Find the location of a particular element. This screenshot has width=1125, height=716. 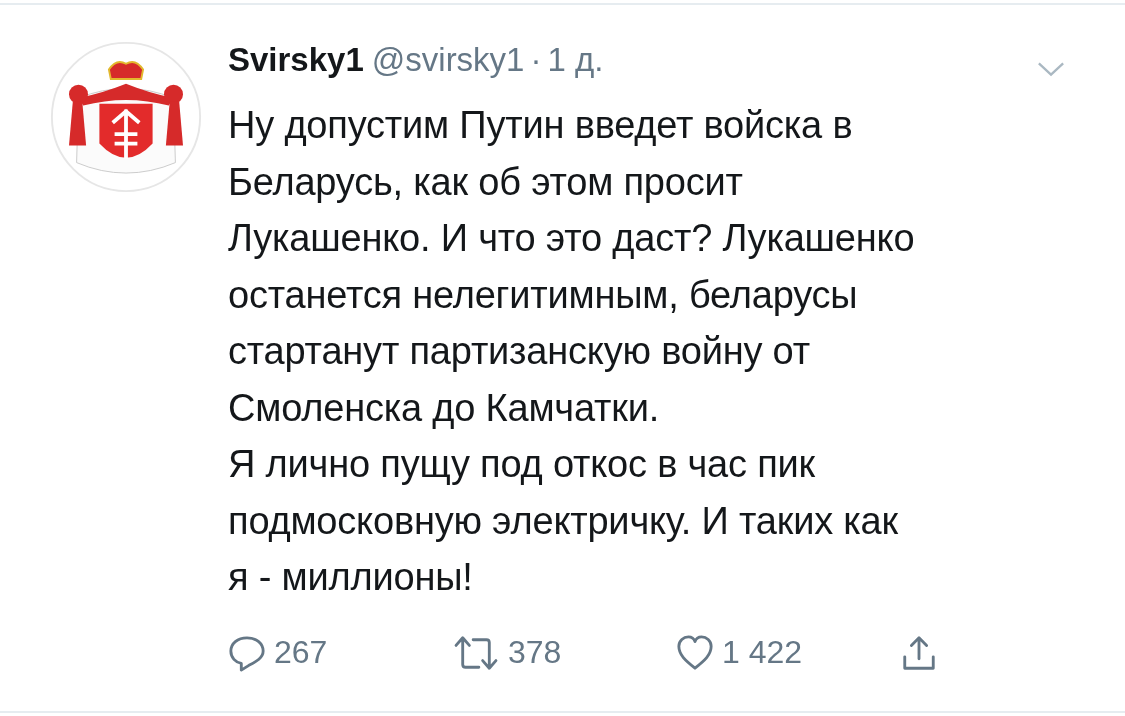

speech-bubble-icon is located at coordinates (247, 652).